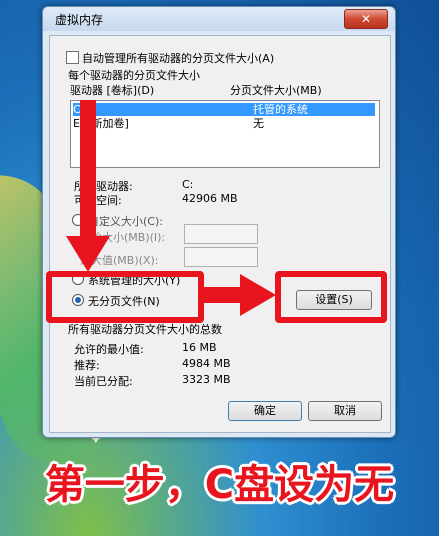 The image size is (439, 536). What do you see at coordinates (88, 254) in the screenshot?
I see `down-arrow-head` at bounding box center [88, 254].